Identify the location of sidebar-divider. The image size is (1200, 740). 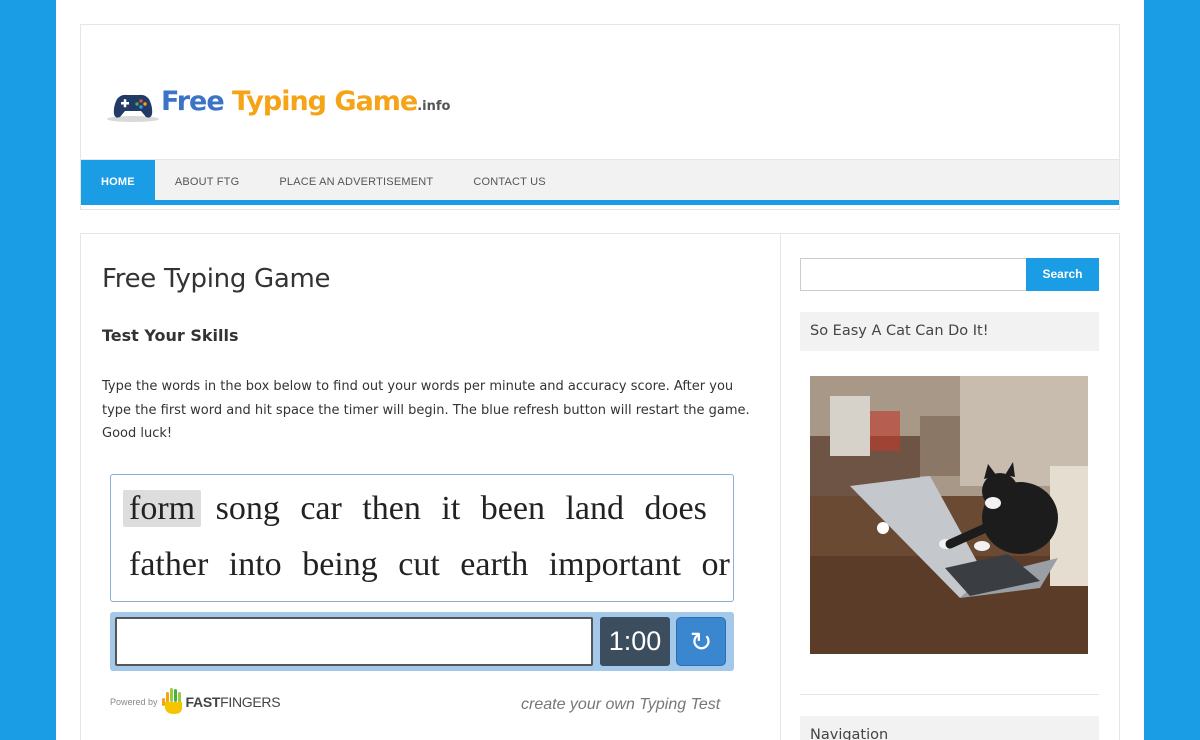
(949, 694).